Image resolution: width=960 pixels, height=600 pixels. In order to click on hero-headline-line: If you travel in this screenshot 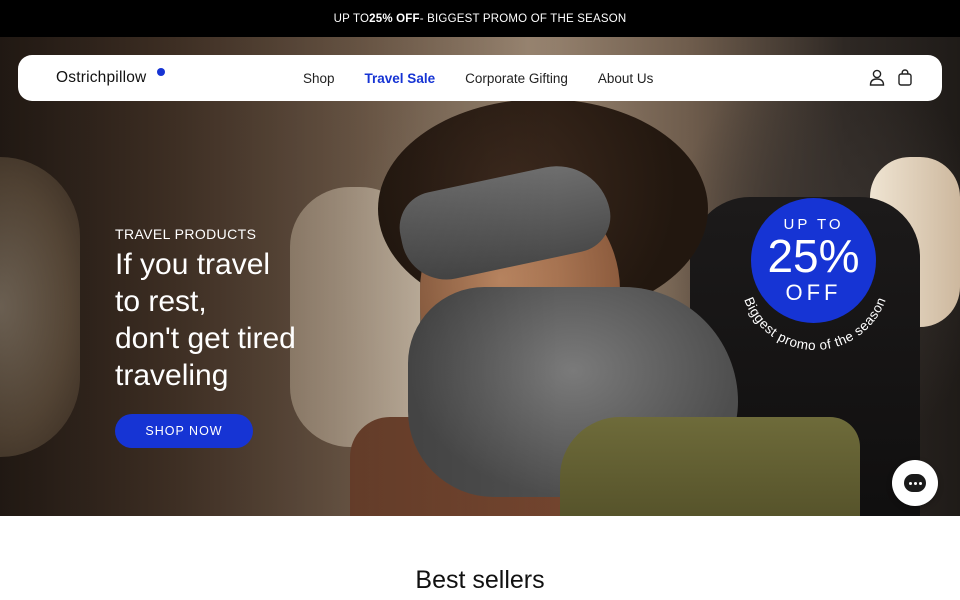, I will do `click(193, 264)`.